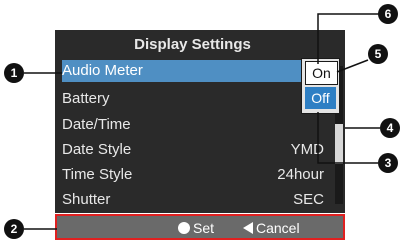 This screenshot has height=247, width=402. I want to click on callout-6: 6, so click(388, 14).